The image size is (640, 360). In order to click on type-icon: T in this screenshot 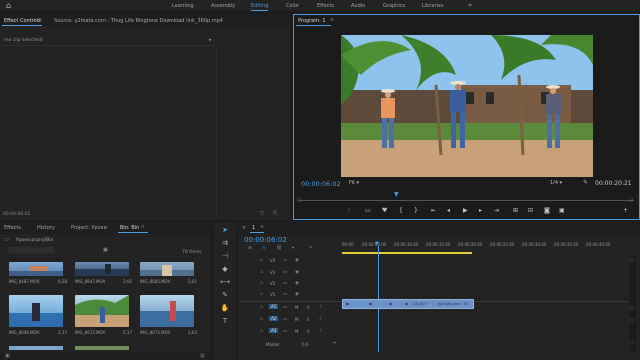, I will do `click(225, 321)`.